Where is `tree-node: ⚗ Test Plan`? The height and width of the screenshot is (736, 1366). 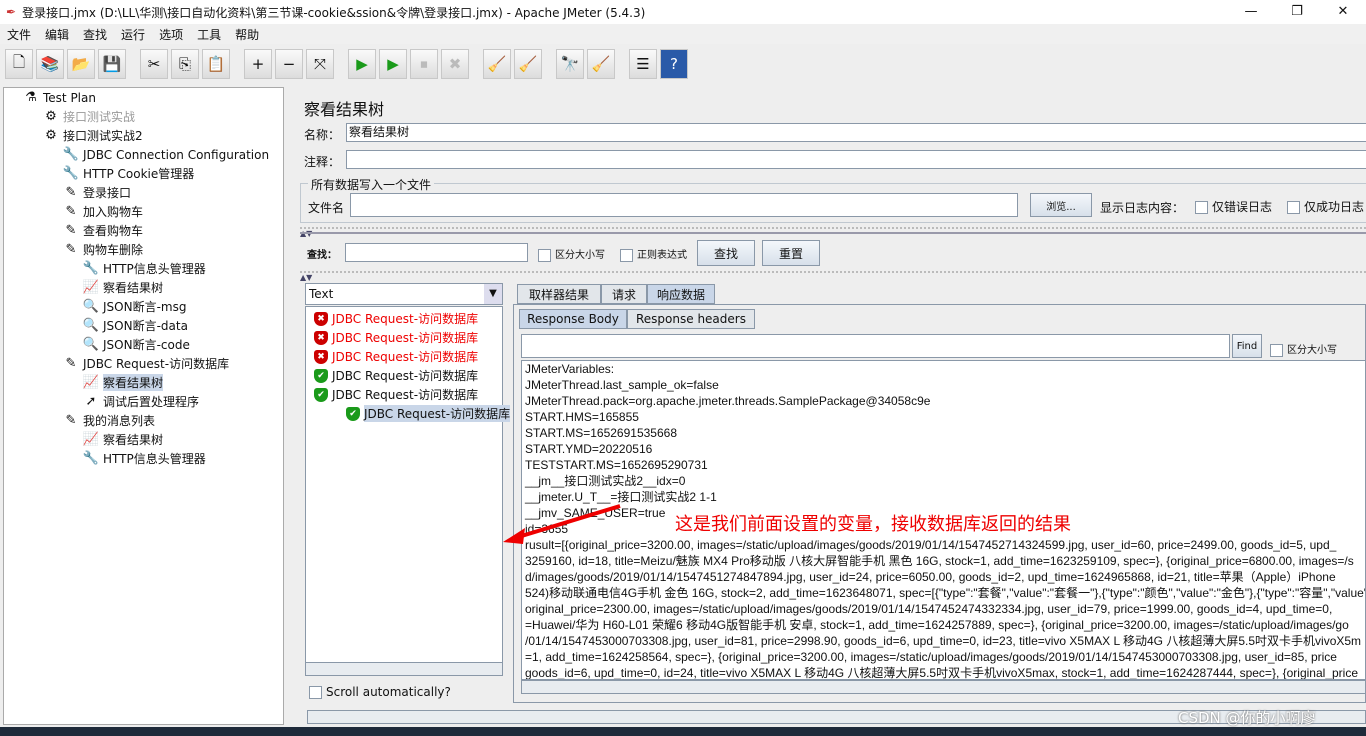 tree-node: ⚗ Test Plan is located at coordinates (59, 97).